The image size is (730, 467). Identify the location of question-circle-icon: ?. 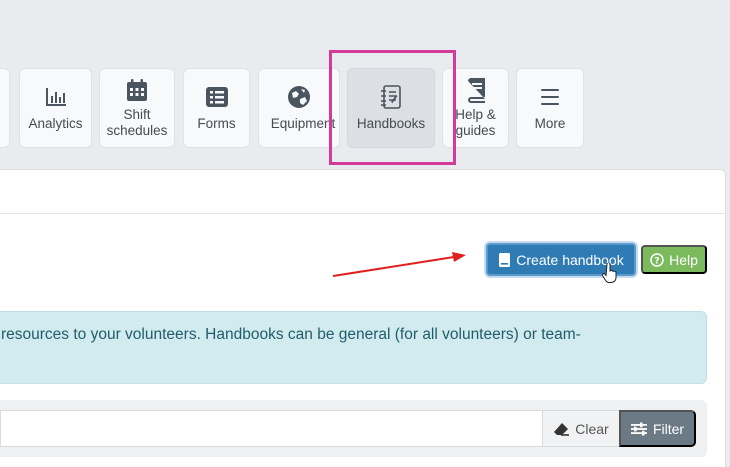
(657, 259).